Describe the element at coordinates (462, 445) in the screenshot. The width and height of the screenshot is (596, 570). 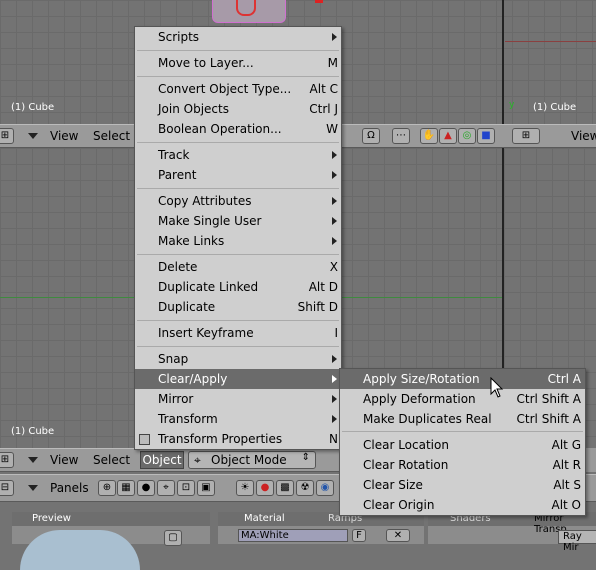
I see `clear-apply-item: Clear Location Alt G` at that location.